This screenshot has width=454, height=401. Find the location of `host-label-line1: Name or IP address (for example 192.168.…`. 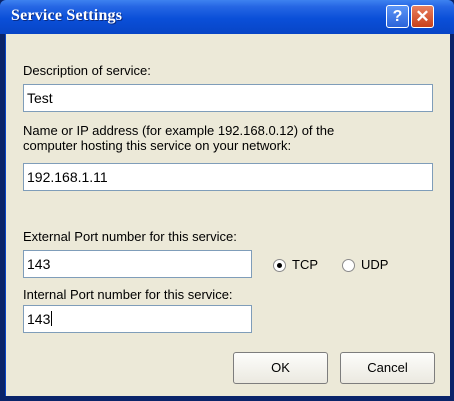

host-label-line1: Name or IP address (for example 192.168.… is located at coordinates (179, 130).